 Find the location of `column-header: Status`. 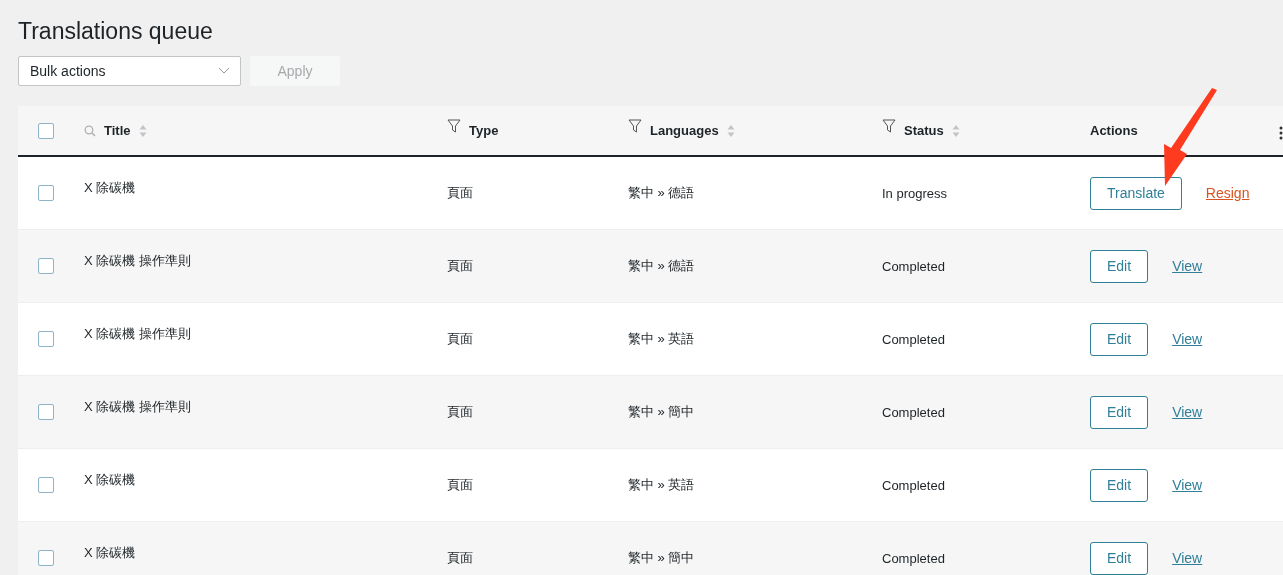

column-header: Status is located at coordinates (924, 130).